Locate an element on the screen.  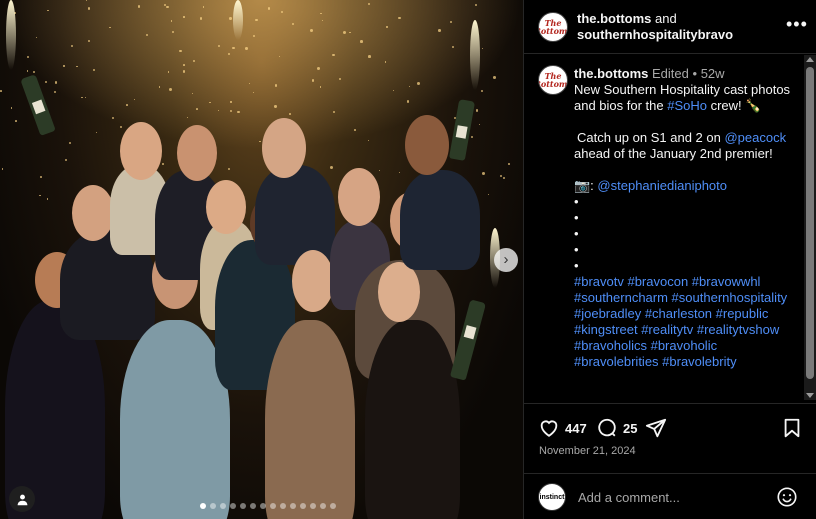
post-age: 52w is located at coordinates (712, 73).